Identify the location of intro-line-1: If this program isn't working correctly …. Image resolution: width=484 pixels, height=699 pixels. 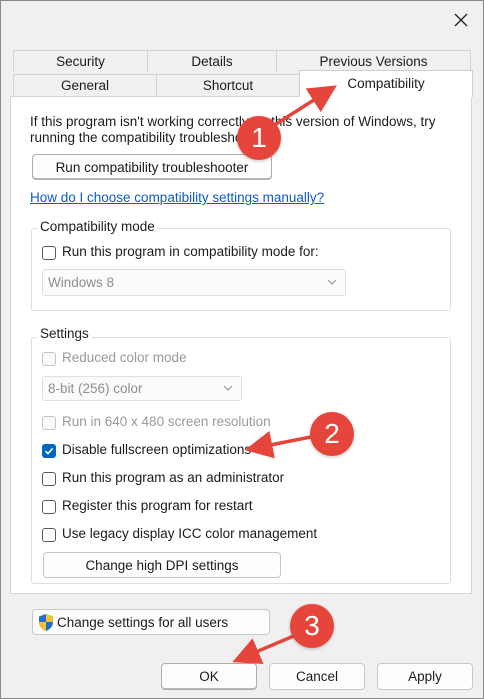
(233, 121).